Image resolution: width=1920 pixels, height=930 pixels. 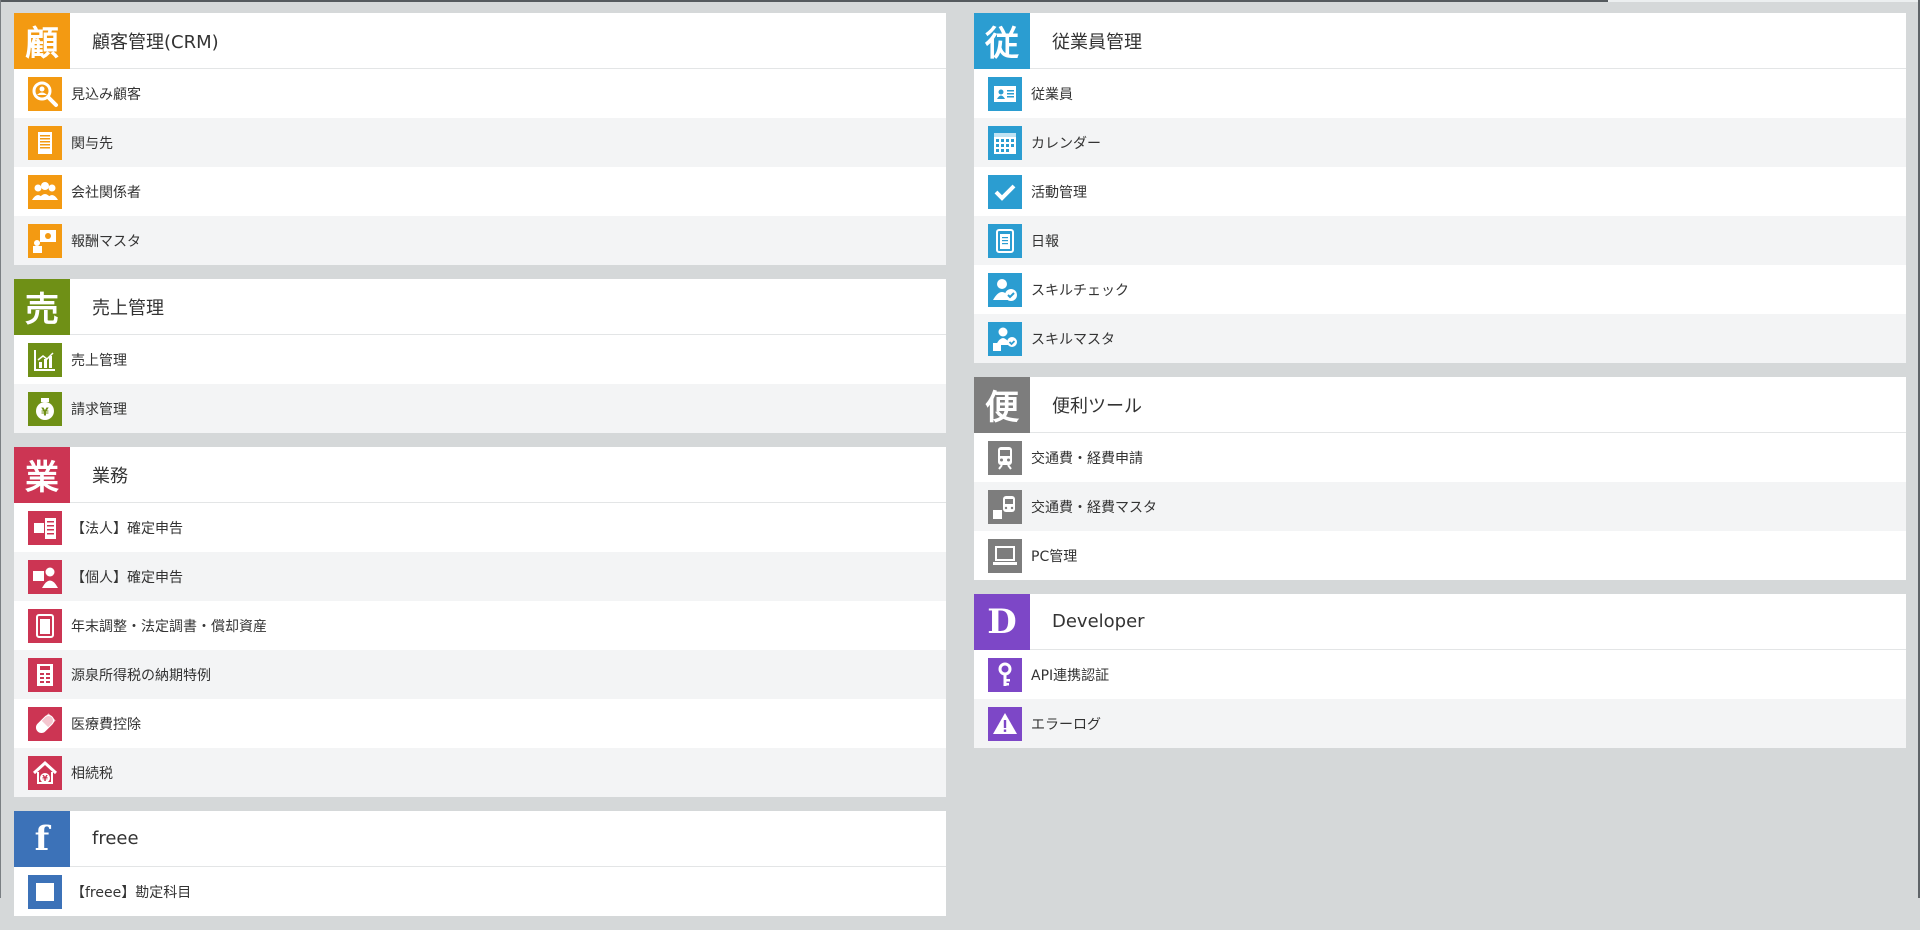 What do you see at coordinates (480, 306) in the screenshot?
I see `panel-header-sales: 売 売上管理` at bounding box center [480, 306].